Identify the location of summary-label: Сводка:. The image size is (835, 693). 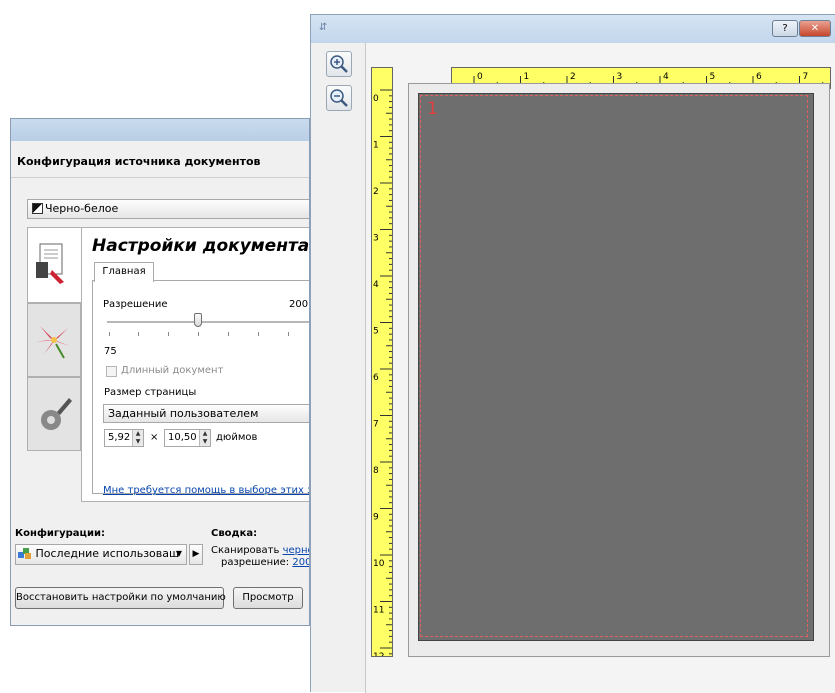
(234, 533).